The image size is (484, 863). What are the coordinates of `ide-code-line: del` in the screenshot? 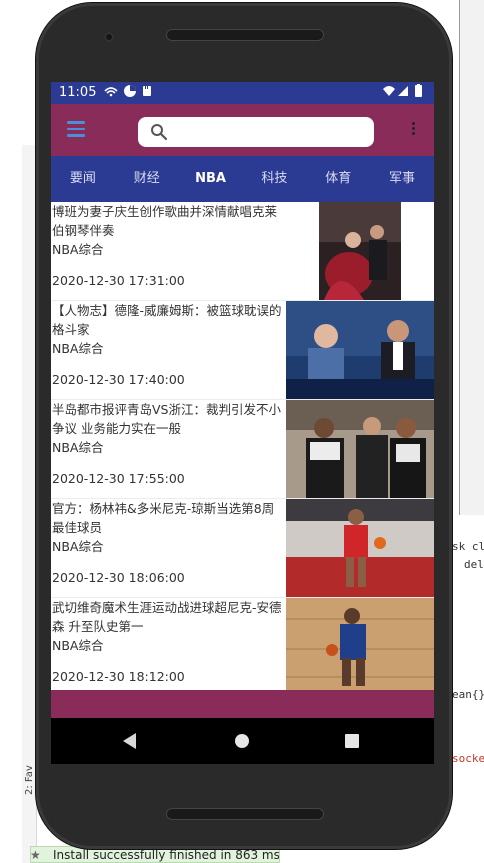 It's located at (474, 564).